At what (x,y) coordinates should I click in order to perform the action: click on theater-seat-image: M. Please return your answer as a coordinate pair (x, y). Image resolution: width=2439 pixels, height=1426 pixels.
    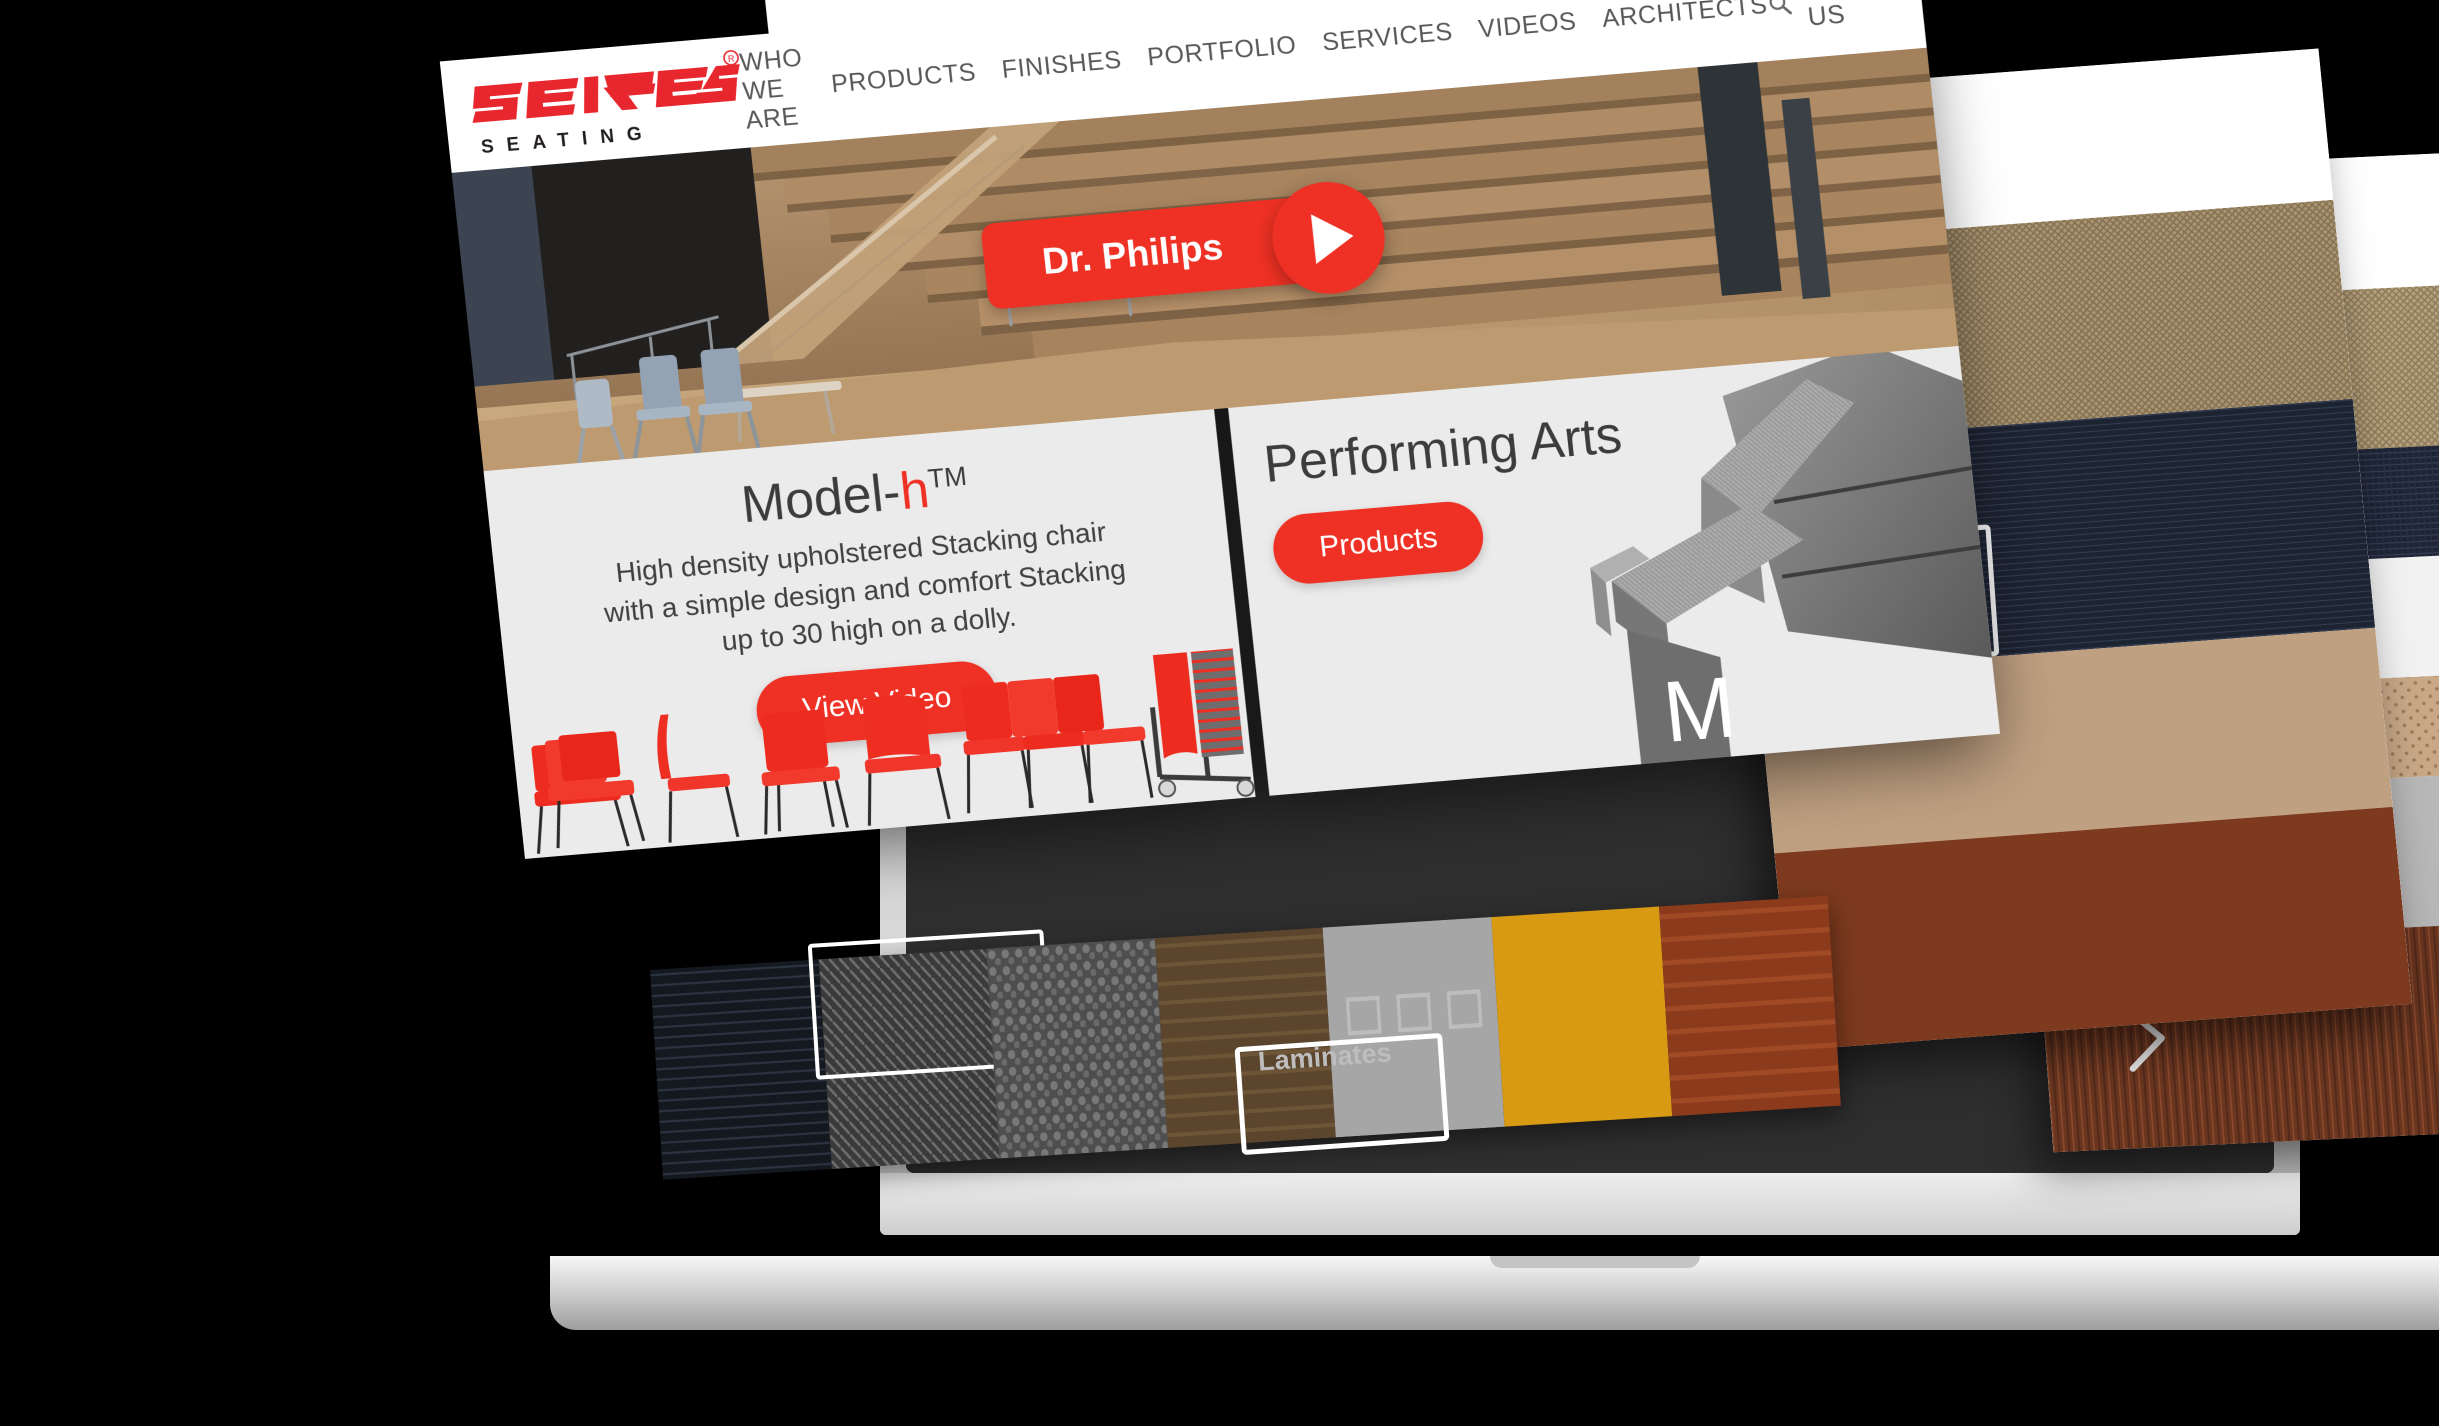
    Looking at the image, I should click on (1795, 555).